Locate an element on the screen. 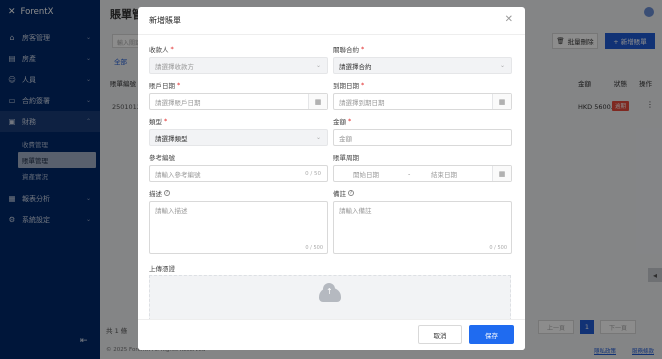  amount-label-text: 金額 is located at coordinates (339, 122).